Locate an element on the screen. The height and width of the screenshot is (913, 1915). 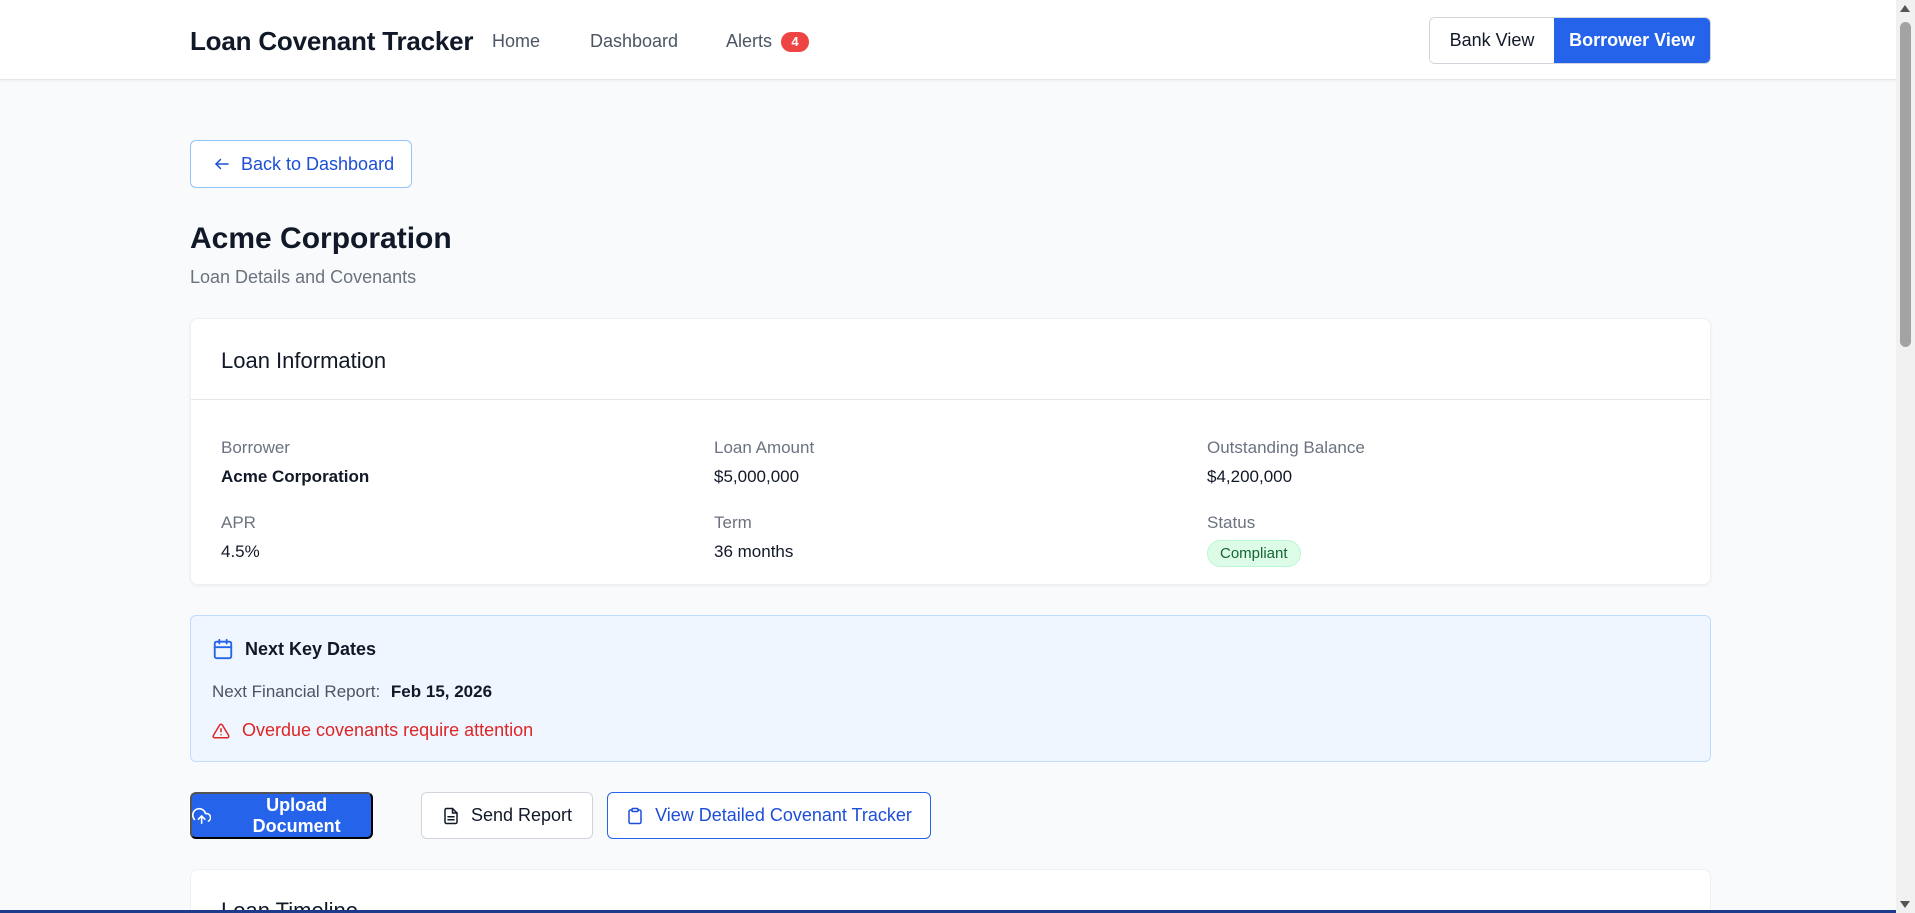
apr-field: APR 4.5% is located at coordinates (240, 537).